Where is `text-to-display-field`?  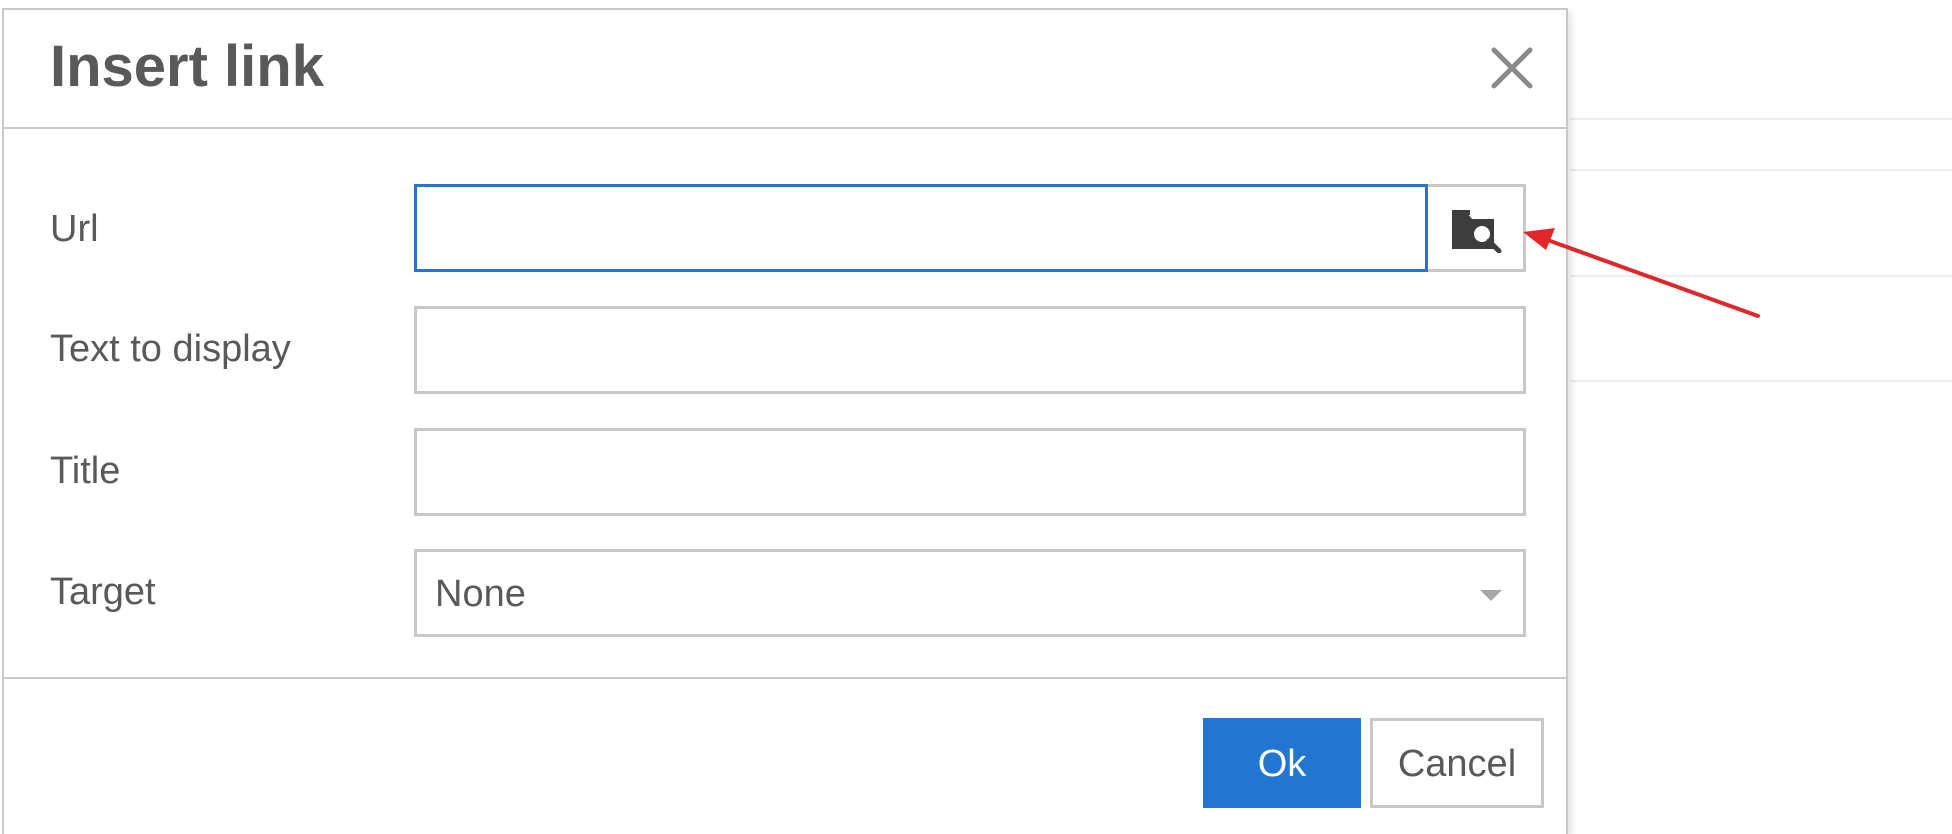
text-to-display-field is located at coordinates (970, 350).